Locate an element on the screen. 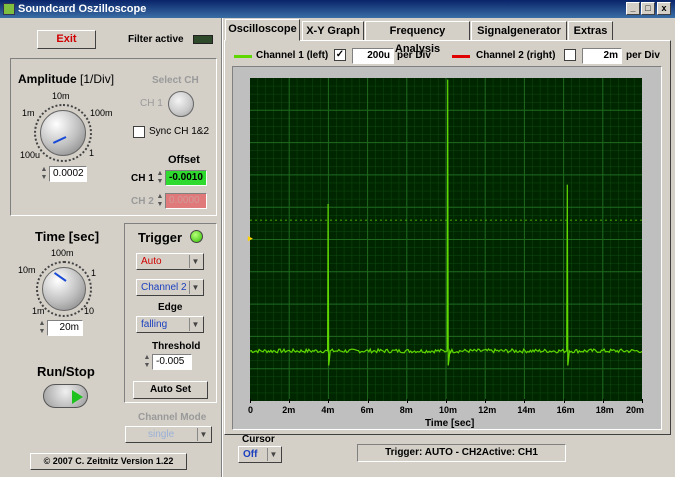  threshold-label: Threshold is located at coordinates (176, 346).